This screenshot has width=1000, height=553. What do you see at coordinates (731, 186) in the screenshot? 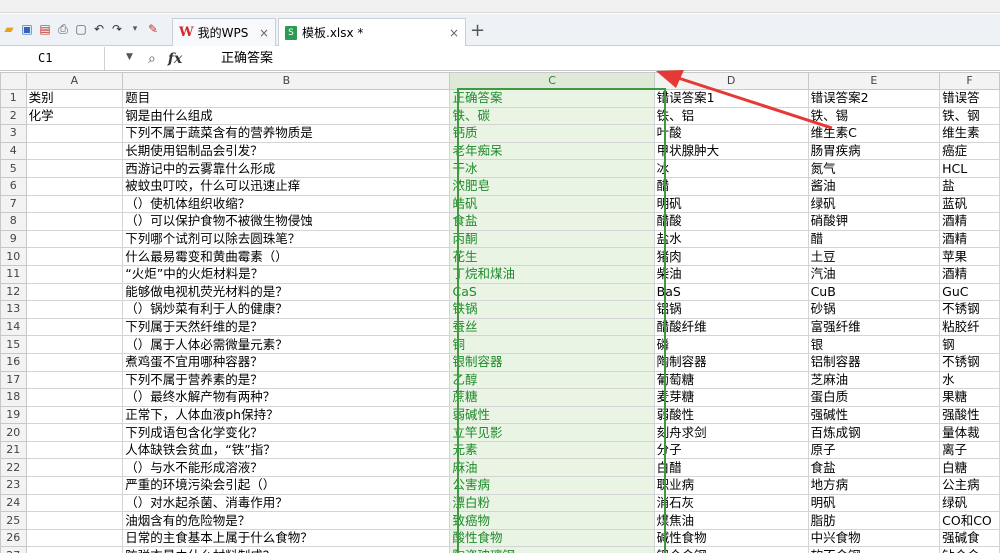
I see `cell-d: 醋` at bounding box center [731, 186].